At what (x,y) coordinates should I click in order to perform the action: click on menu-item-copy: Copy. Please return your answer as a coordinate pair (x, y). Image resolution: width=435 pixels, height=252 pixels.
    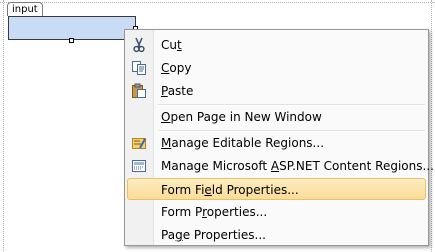
    Looking at the image, I should click on (276, 68).